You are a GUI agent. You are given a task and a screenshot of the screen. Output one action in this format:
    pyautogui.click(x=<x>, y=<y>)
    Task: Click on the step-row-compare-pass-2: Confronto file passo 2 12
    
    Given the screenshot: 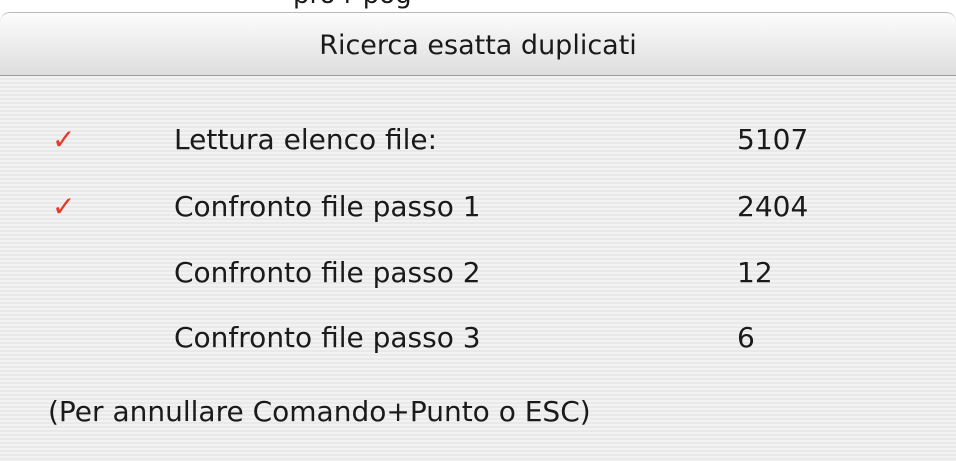 What is the action you would take?
    pyautogui.click(x=478, y=273)
    